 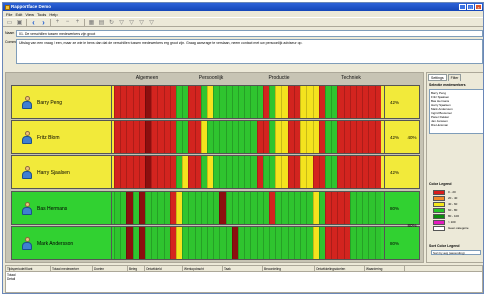 I want to click on tab-settings: Settings, so click(x=437, y=77).